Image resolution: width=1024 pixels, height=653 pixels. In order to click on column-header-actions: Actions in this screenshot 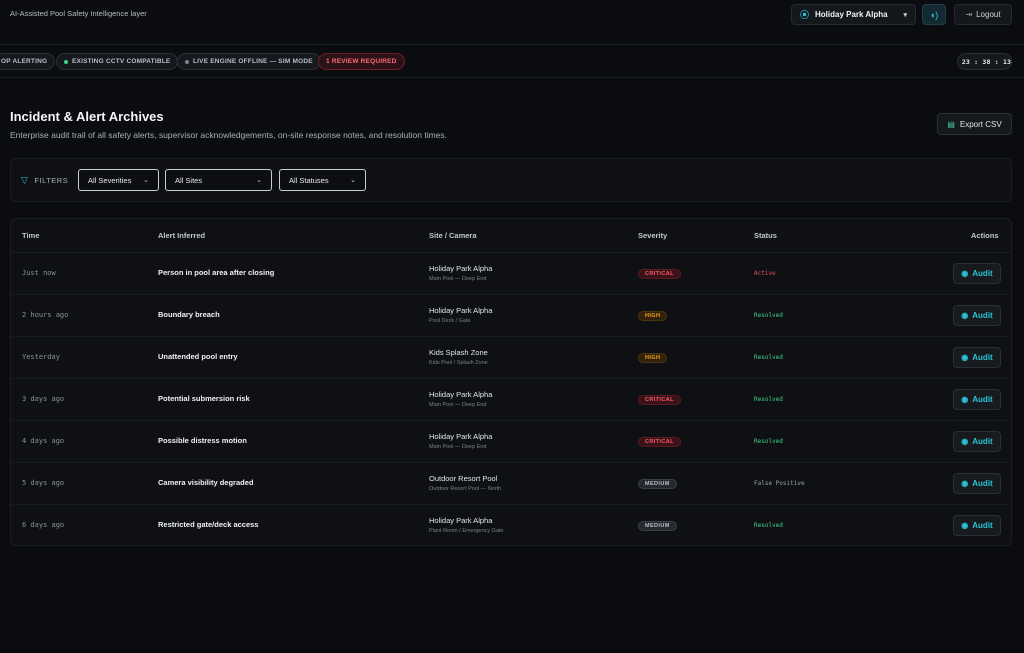, I will do `click(985, 235)`.